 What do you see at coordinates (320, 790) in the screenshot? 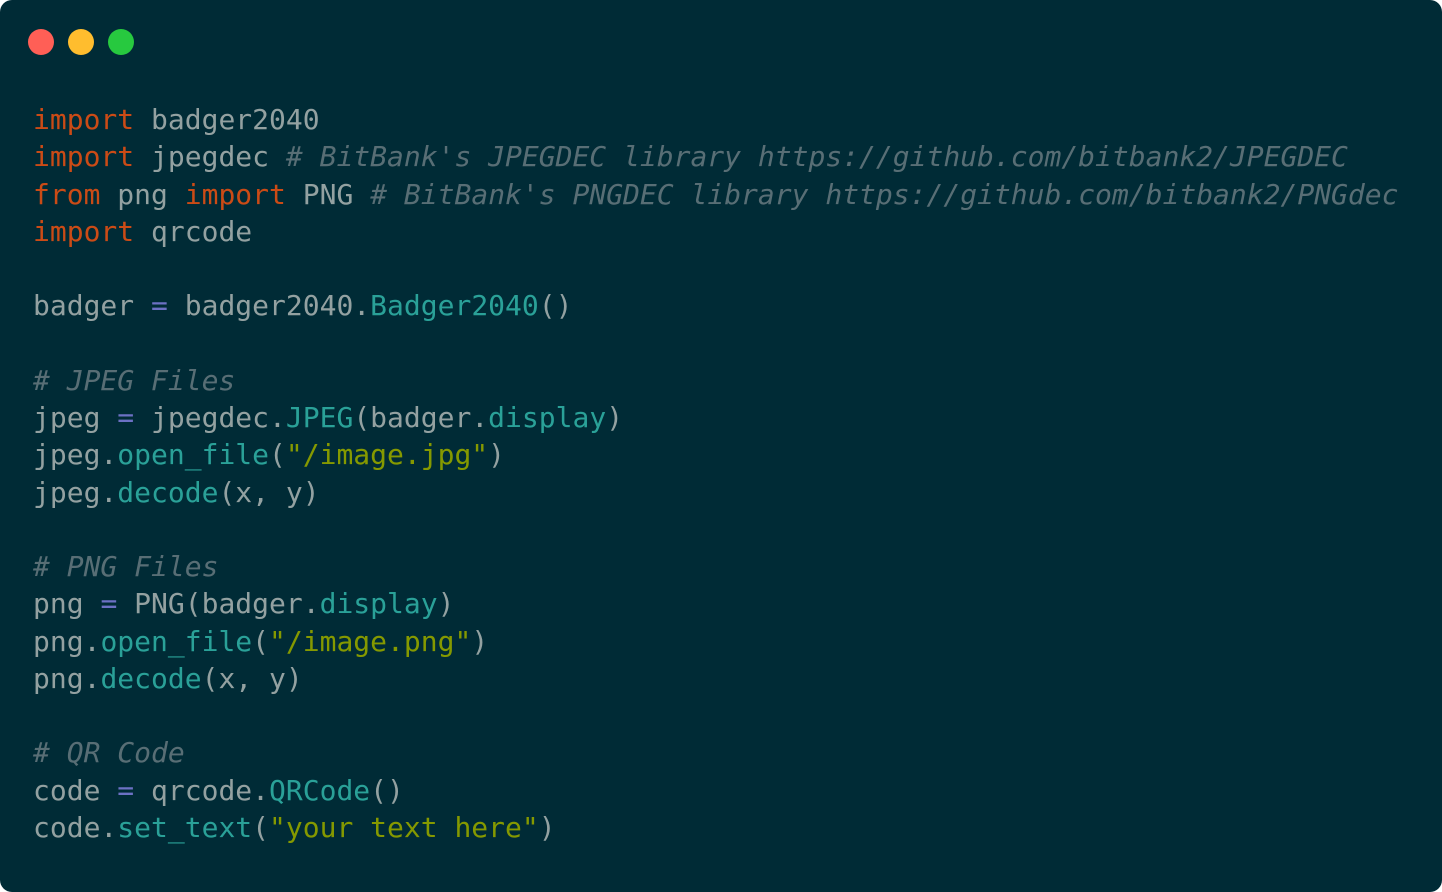
I see `code-token-function: QRCode` at bounding box center [320, 790].